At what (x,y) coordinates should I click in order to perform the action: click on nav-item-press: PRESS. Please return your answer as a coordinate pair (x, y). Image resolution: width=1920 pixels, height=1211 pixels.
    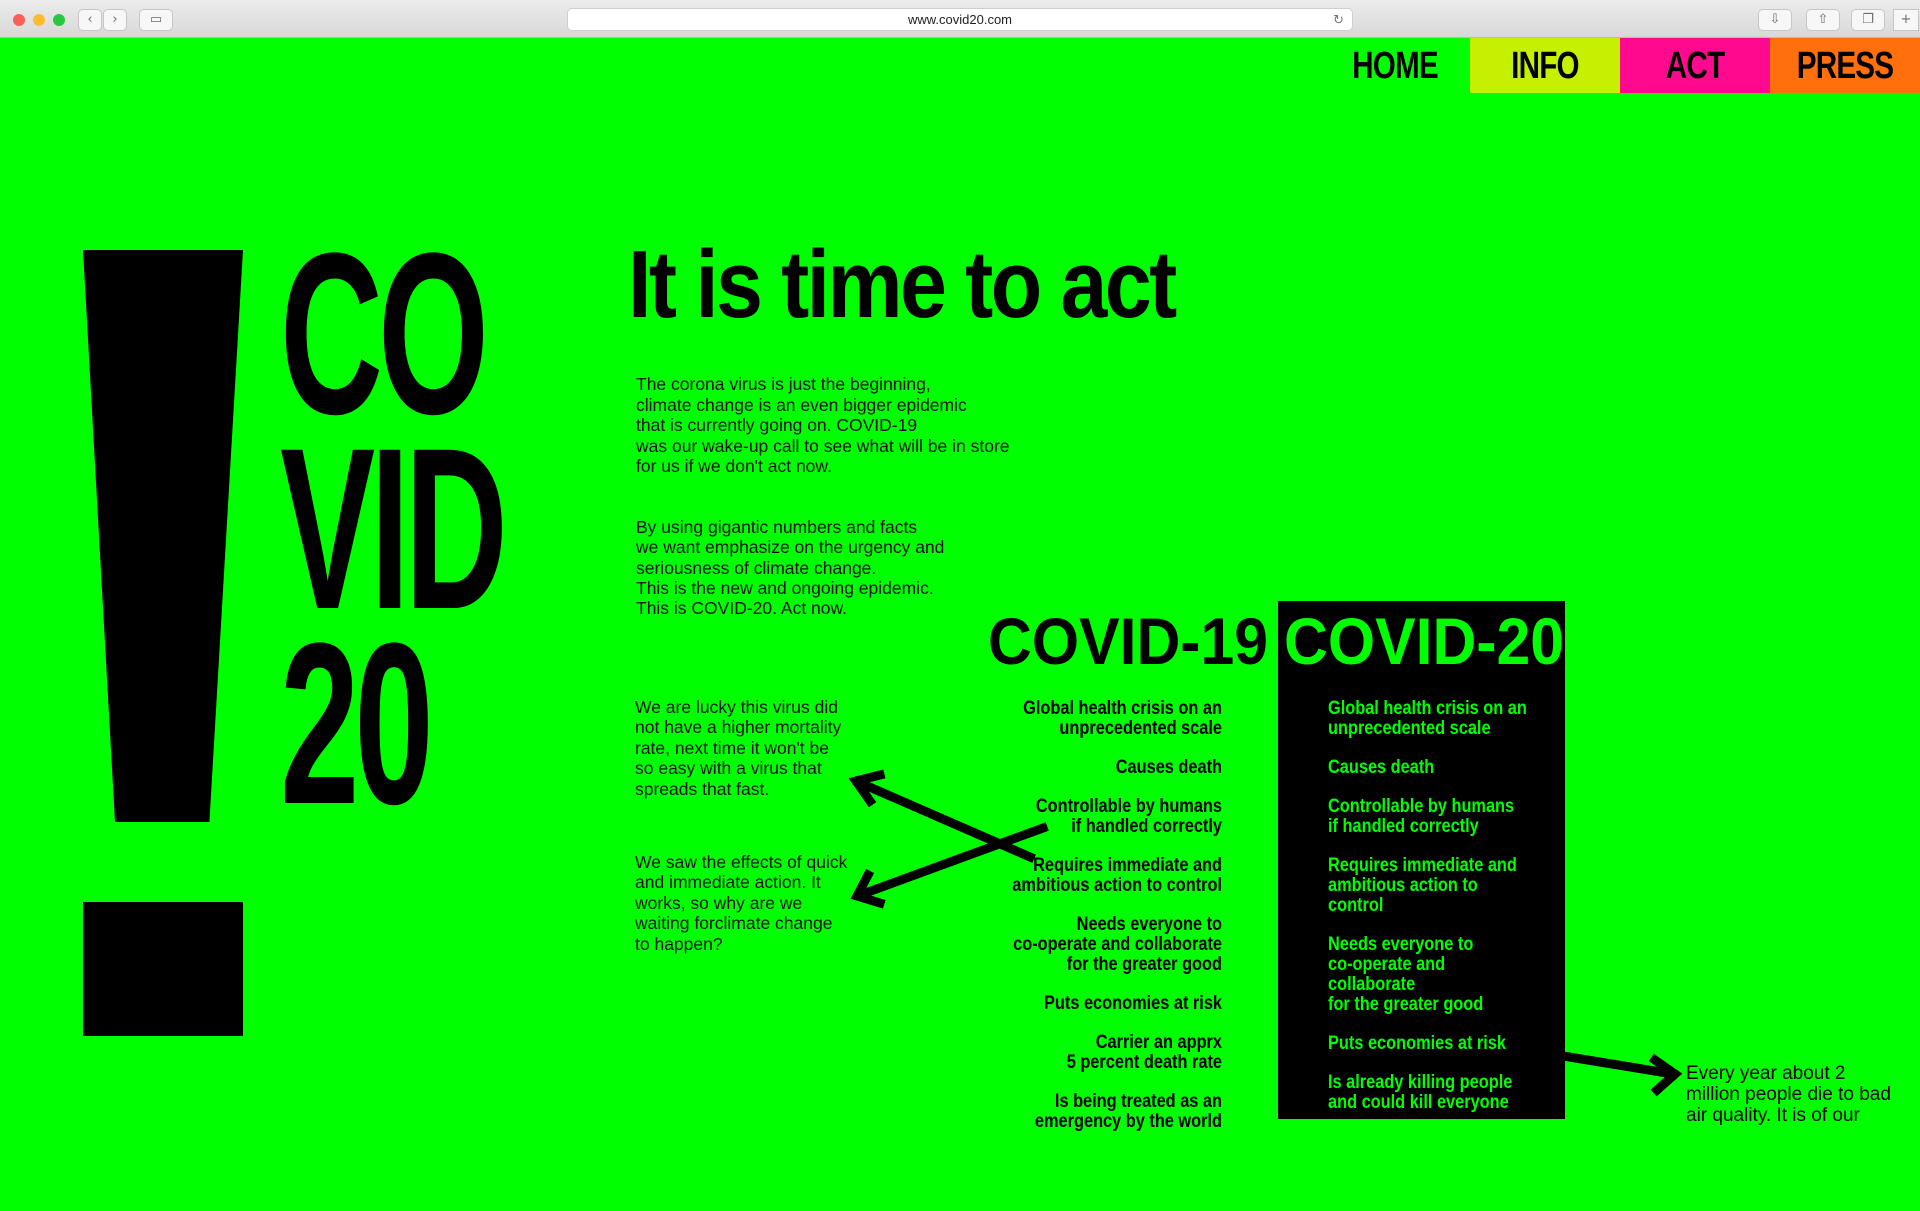
    Looking at the image, I should click on (1845, 65).